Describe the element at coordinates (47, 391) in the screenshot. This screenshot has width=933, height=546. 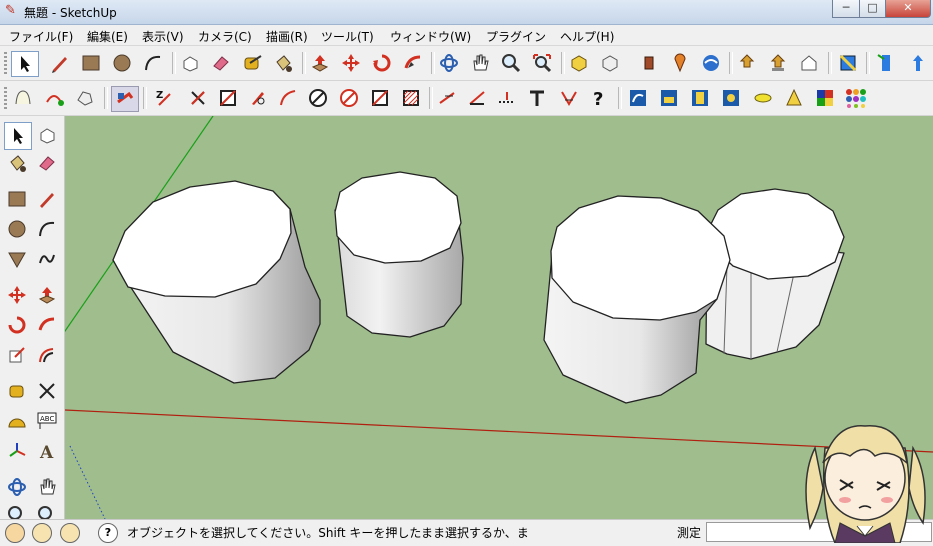
I see `dimension-icon` at that location.